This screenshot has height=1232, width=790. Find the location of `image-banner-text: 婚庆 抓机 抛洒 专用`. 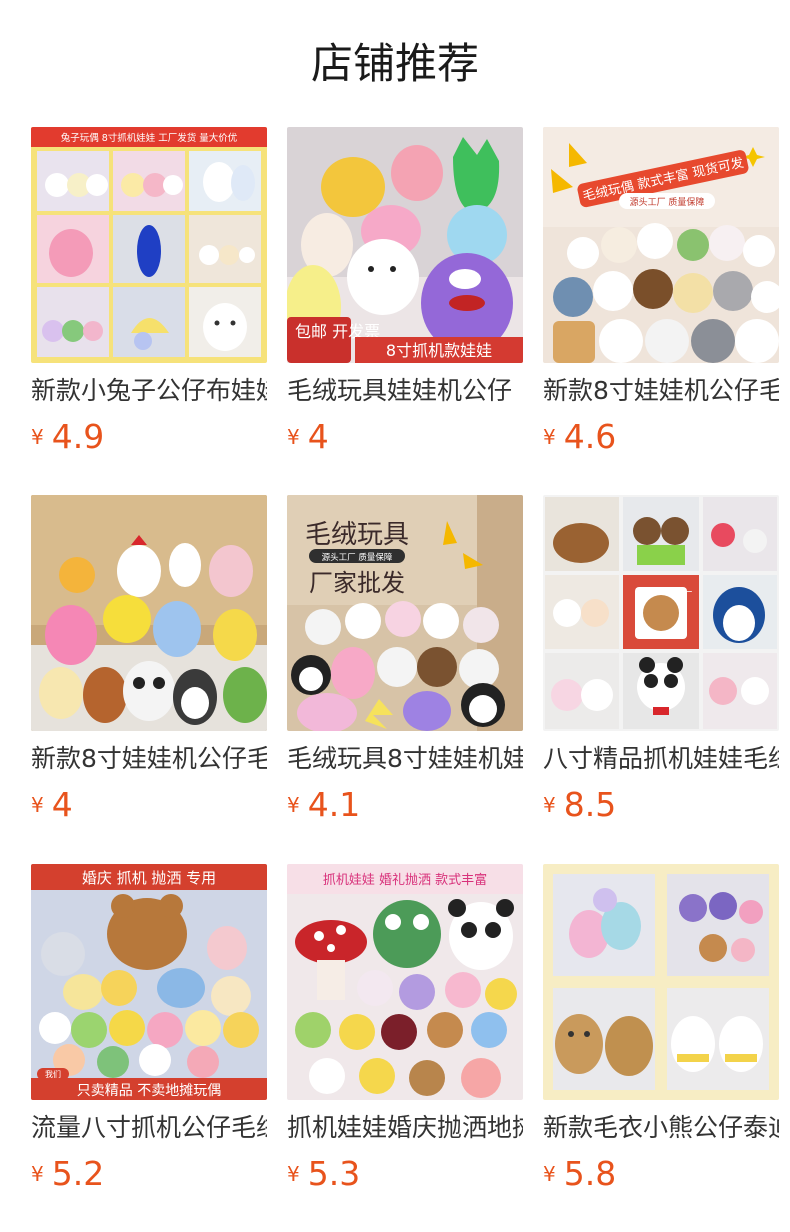

image-banner-text: 婚庆 抓机 抛洒 专用 is located at coordinates (149, 878).